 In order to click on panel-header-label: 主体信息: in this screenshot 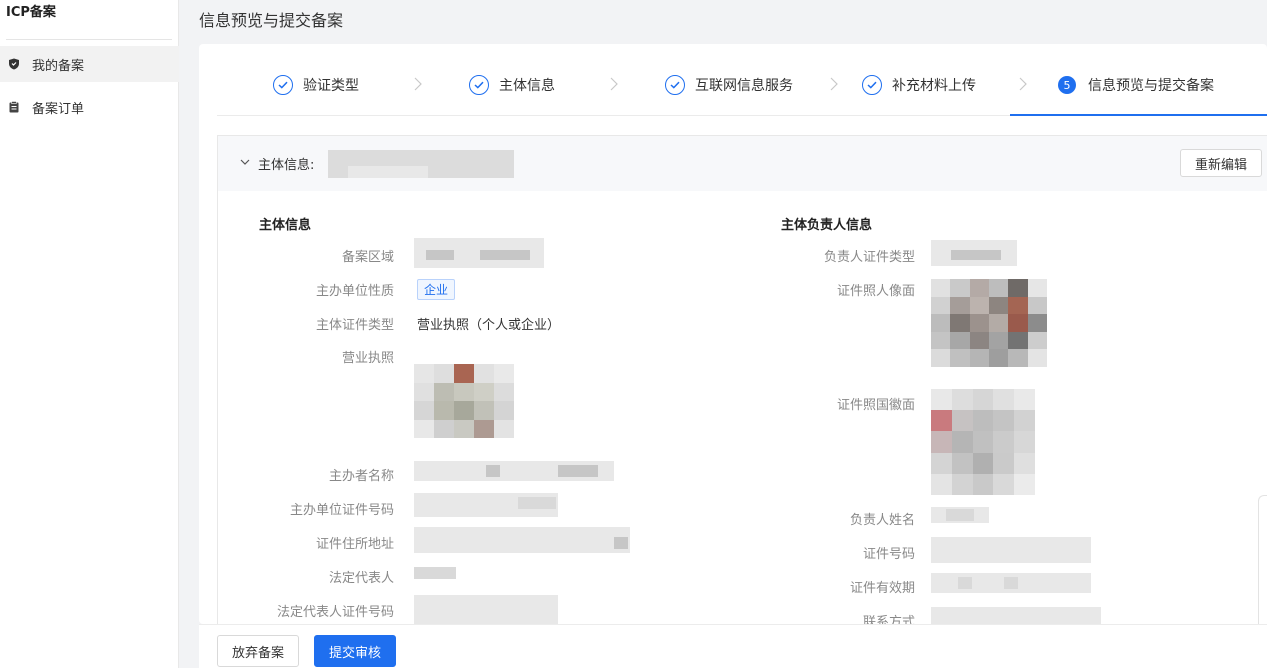, I will do `click(286, 165)`.